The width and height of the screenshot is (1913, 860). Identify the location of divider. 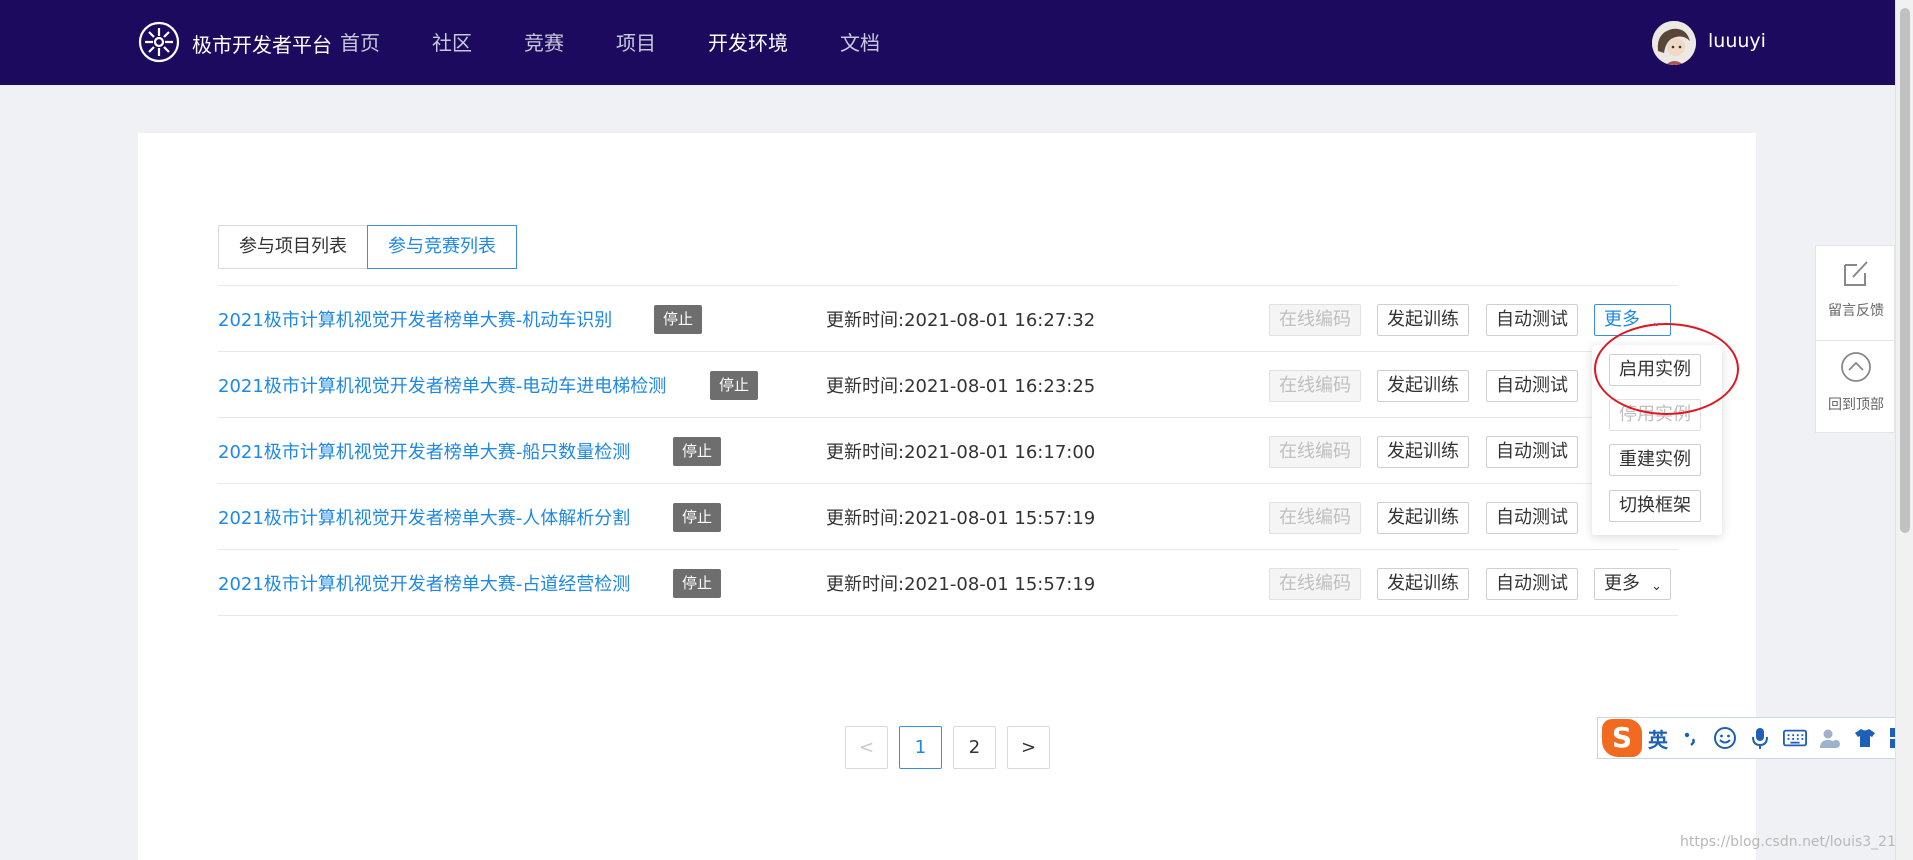
(1856, 340).